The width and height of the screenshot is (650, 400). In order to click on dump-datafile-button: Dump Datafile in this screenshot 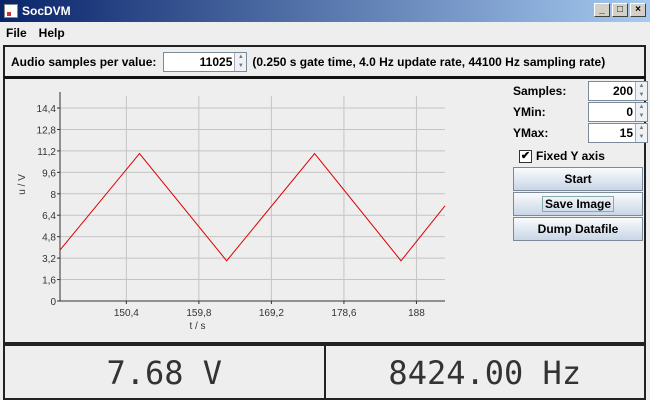, I will do `click(578, 229)`.